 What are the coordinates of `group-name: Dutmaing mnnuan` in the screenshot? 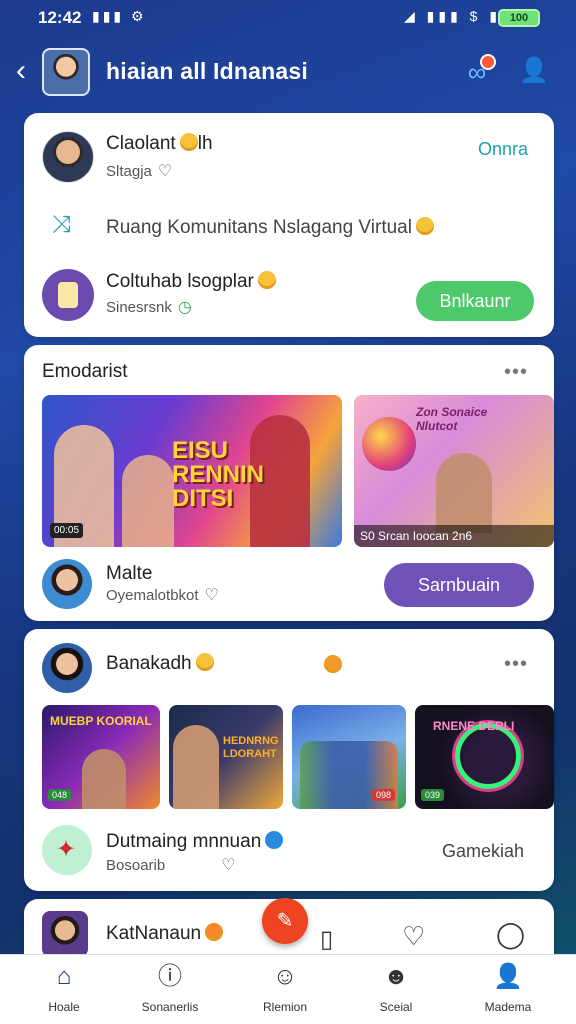 It's located at (195, 842).